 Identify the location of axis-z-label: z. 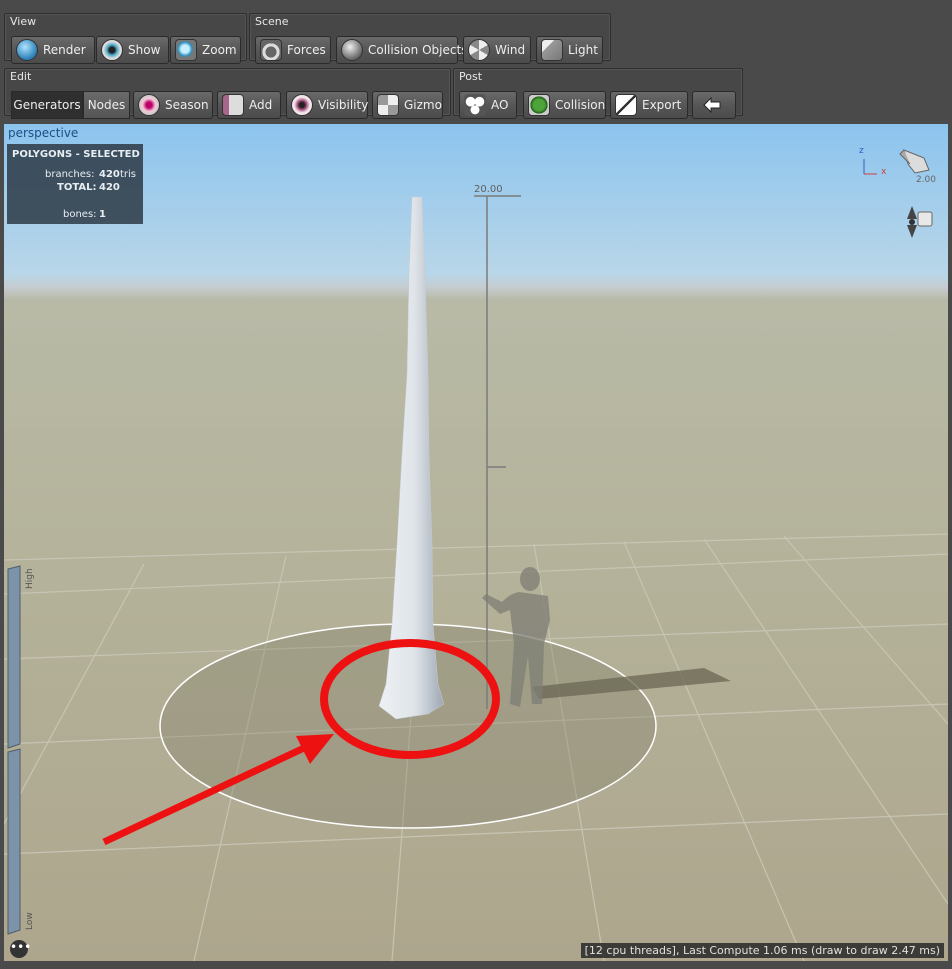
(861, 151).